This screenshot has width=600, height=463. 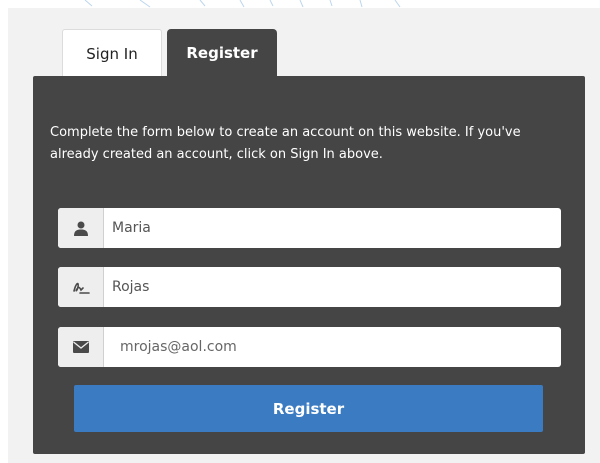 What do you see at coordinates (308, 408) in the screenshot?
I see `register-submit-button: Register` at bounding box center [308, 408].